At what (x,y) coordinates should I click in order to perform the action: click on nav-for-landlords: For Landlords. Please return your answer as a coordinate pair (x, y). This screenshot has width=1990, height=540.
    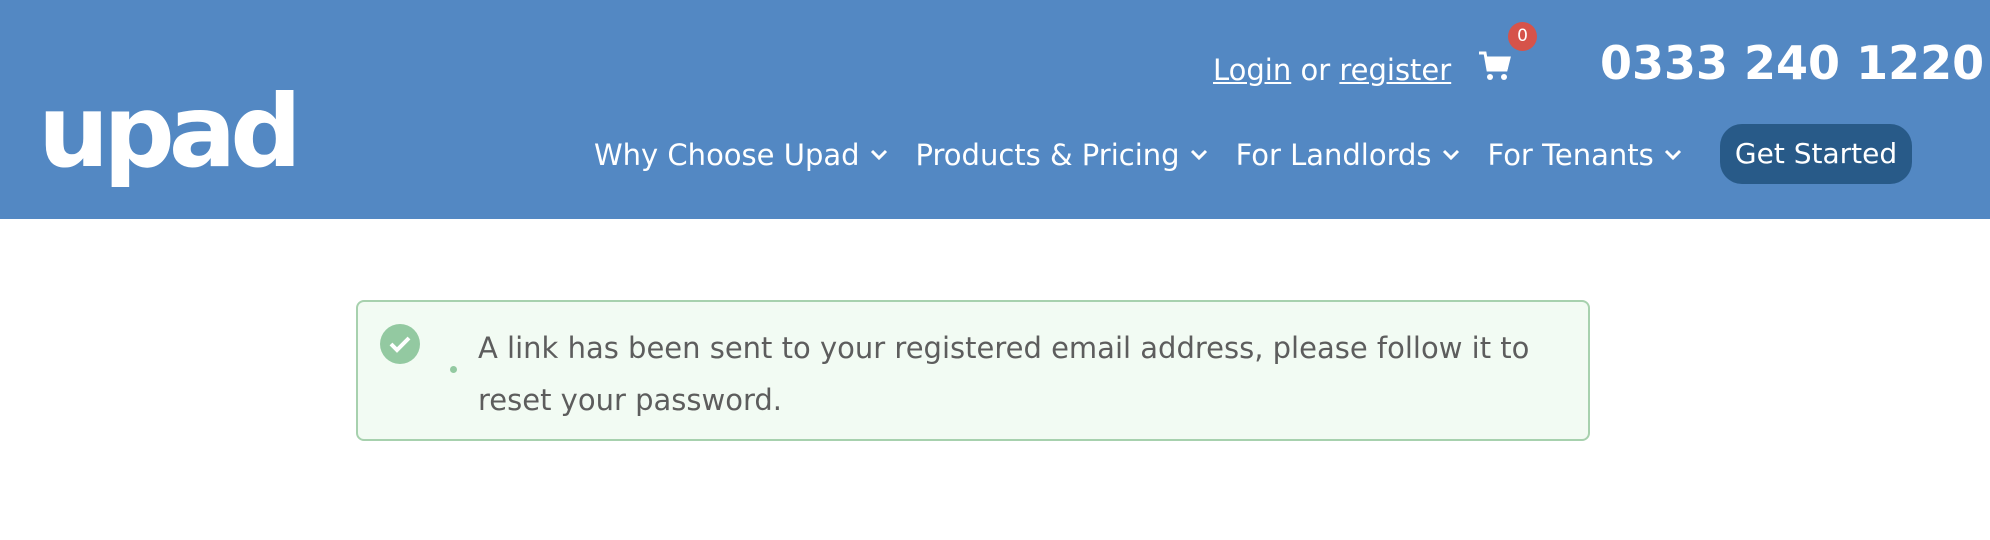
    Looking at the image, I should click on (1348, 155).